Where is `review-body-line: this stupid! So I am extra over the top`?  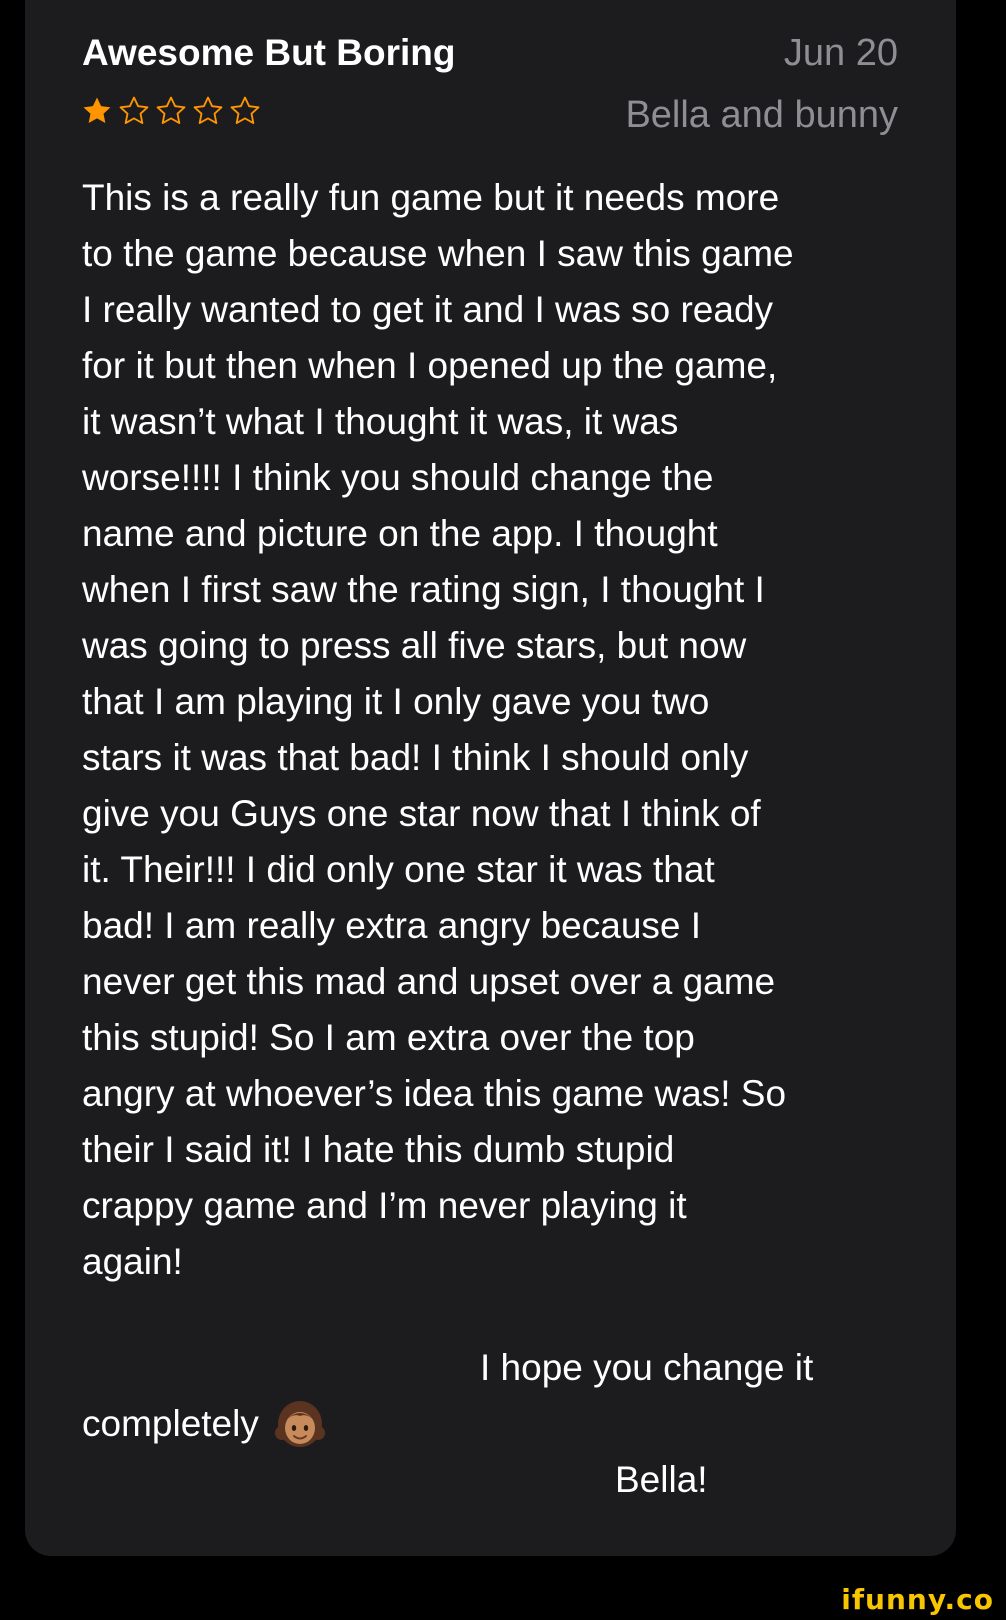 review-body-line: this stupid! So I am extra over the top is located at coordinates (388, 1037).